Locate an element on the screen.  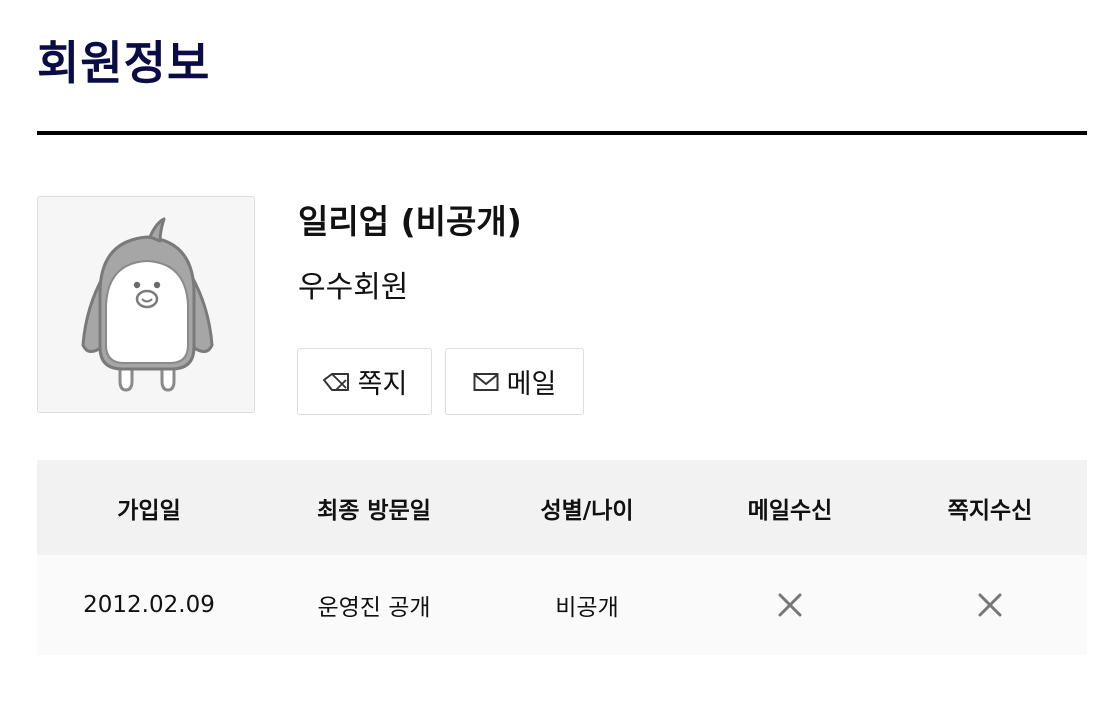
table-row: 2012.02.09 운영진 공개 비공개 is located at coordinates (562, 605).